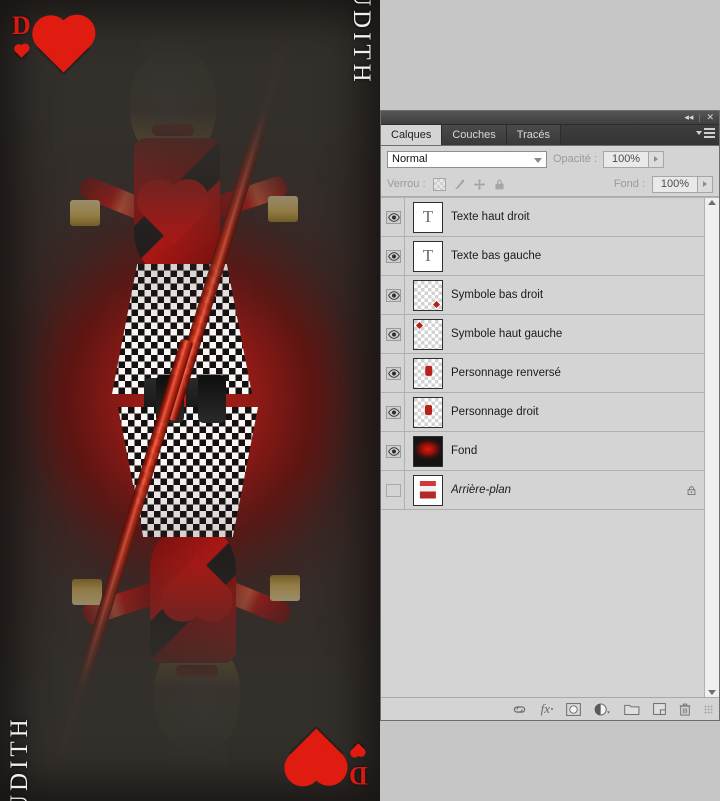  Describe the element at coordinates (550, 184) in the screenshot. I see `lock-row: Verrou : Fond : 100%` at that location.